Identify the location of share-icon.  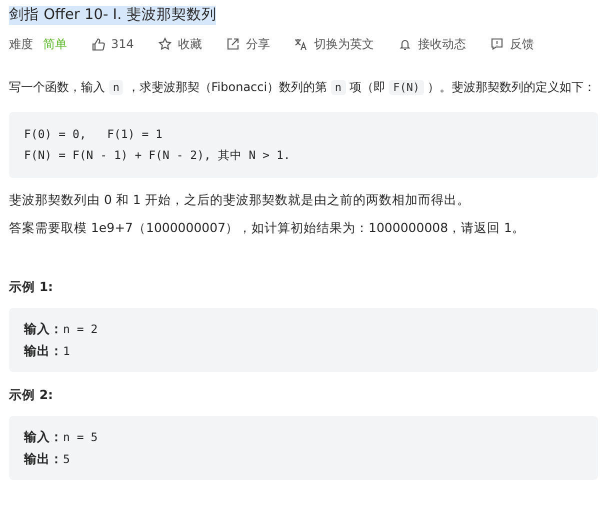
(233, 44).